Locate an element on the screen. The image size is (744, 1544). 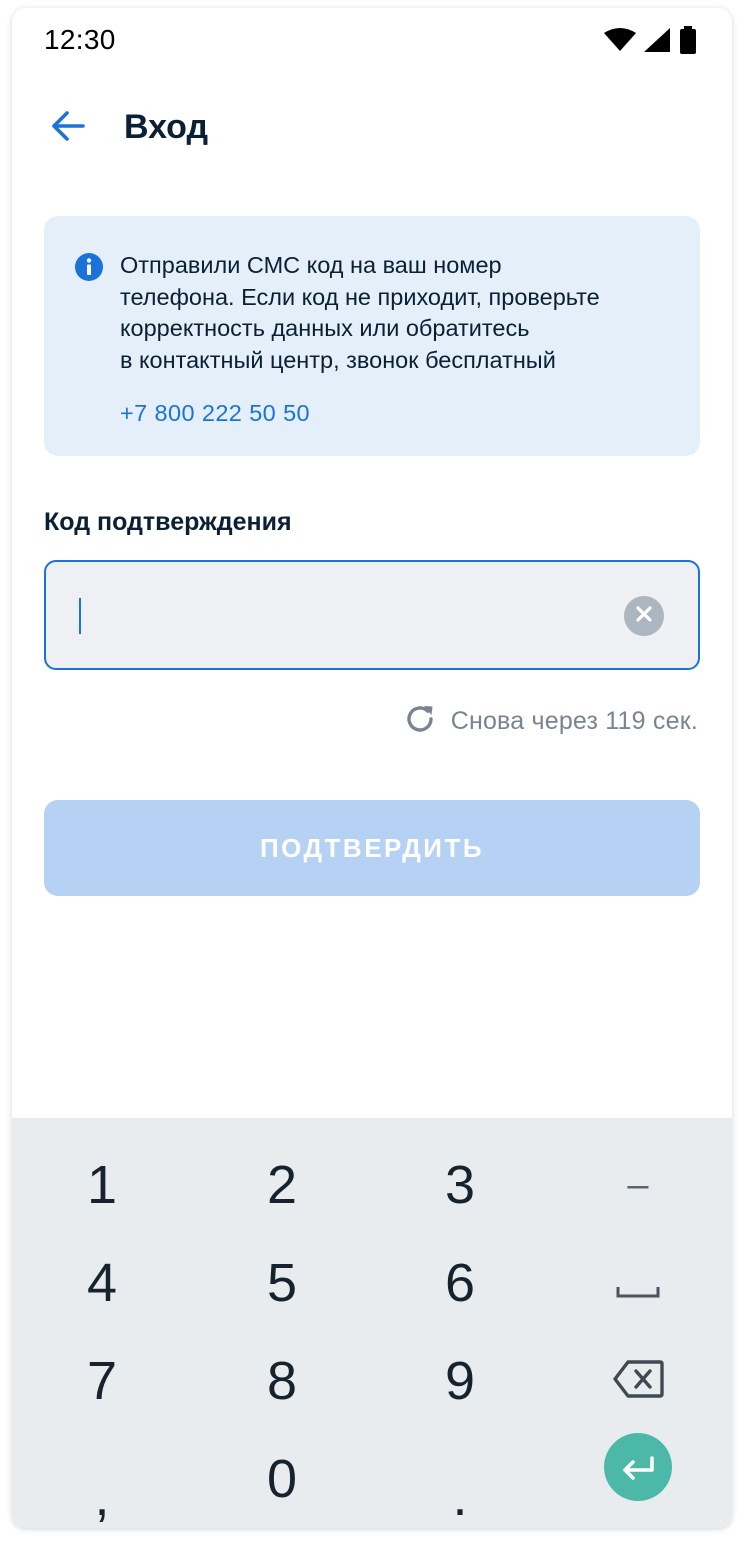
key-7: 7 is located at coordinates (102, 1381).